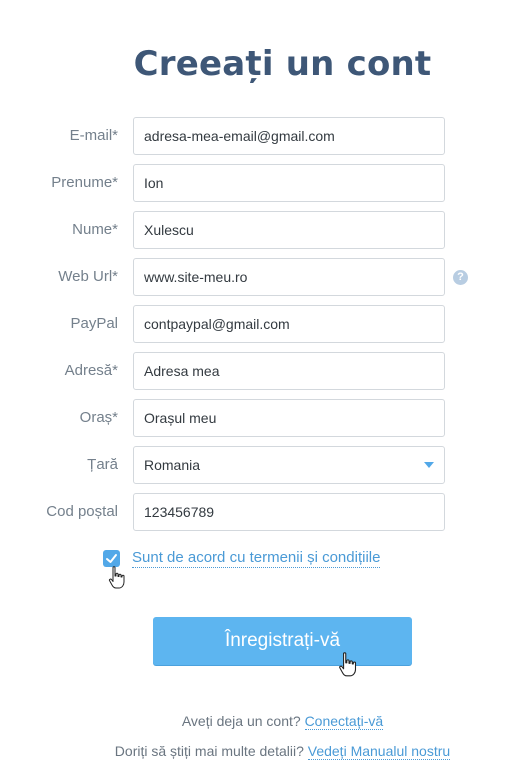 The image size is (521, 776). Describe the element at coordinates (88, 276) in the screenshot. I see `web-url-label: Web Url*` at that location.